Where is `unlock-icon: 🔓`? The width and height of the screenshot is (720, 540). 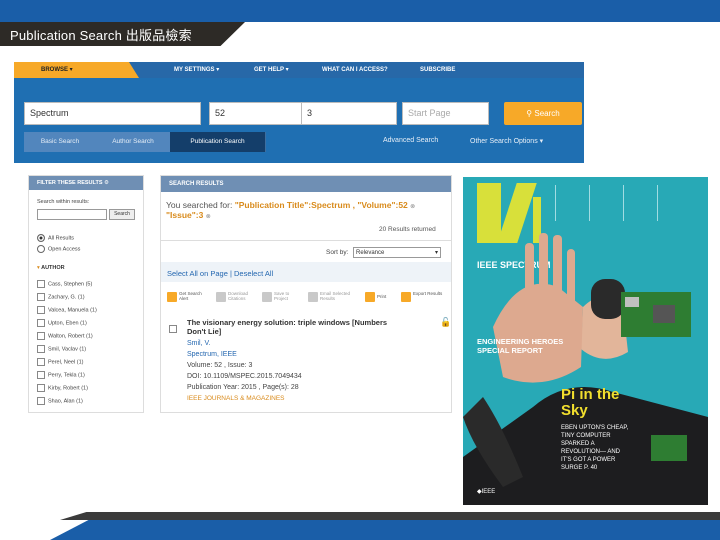
unlock-icon: 🔓 is located at coordinates (446, 322).